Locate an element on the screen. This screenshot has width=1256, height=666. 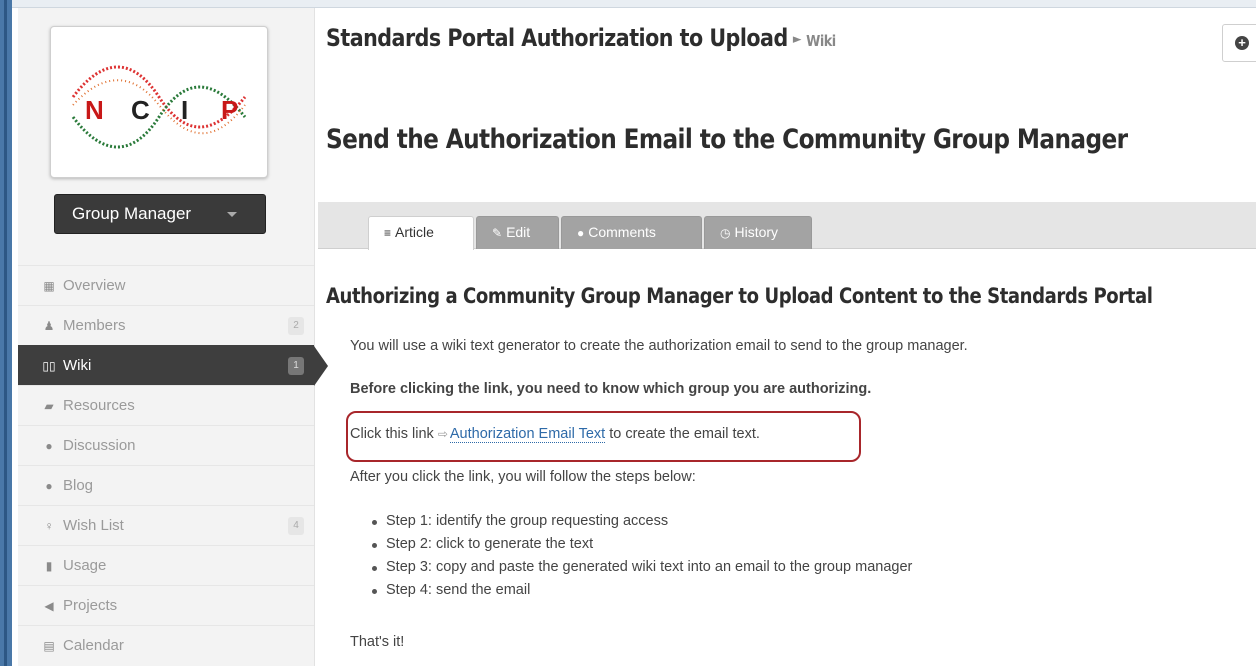
tab-article: ≡ Article is located at coordinates (421, 233).